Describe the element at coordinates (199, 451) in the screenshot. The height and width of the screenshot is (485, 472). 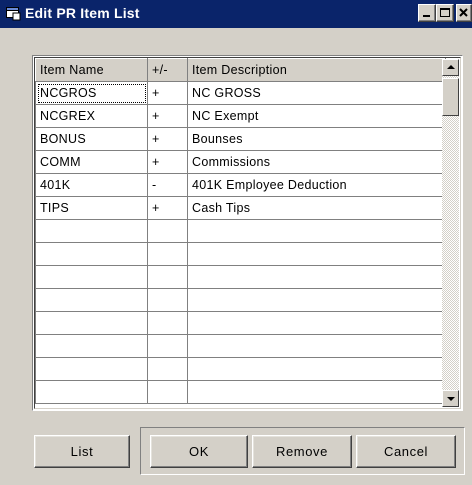
I see `ok-button: OK` at that location.